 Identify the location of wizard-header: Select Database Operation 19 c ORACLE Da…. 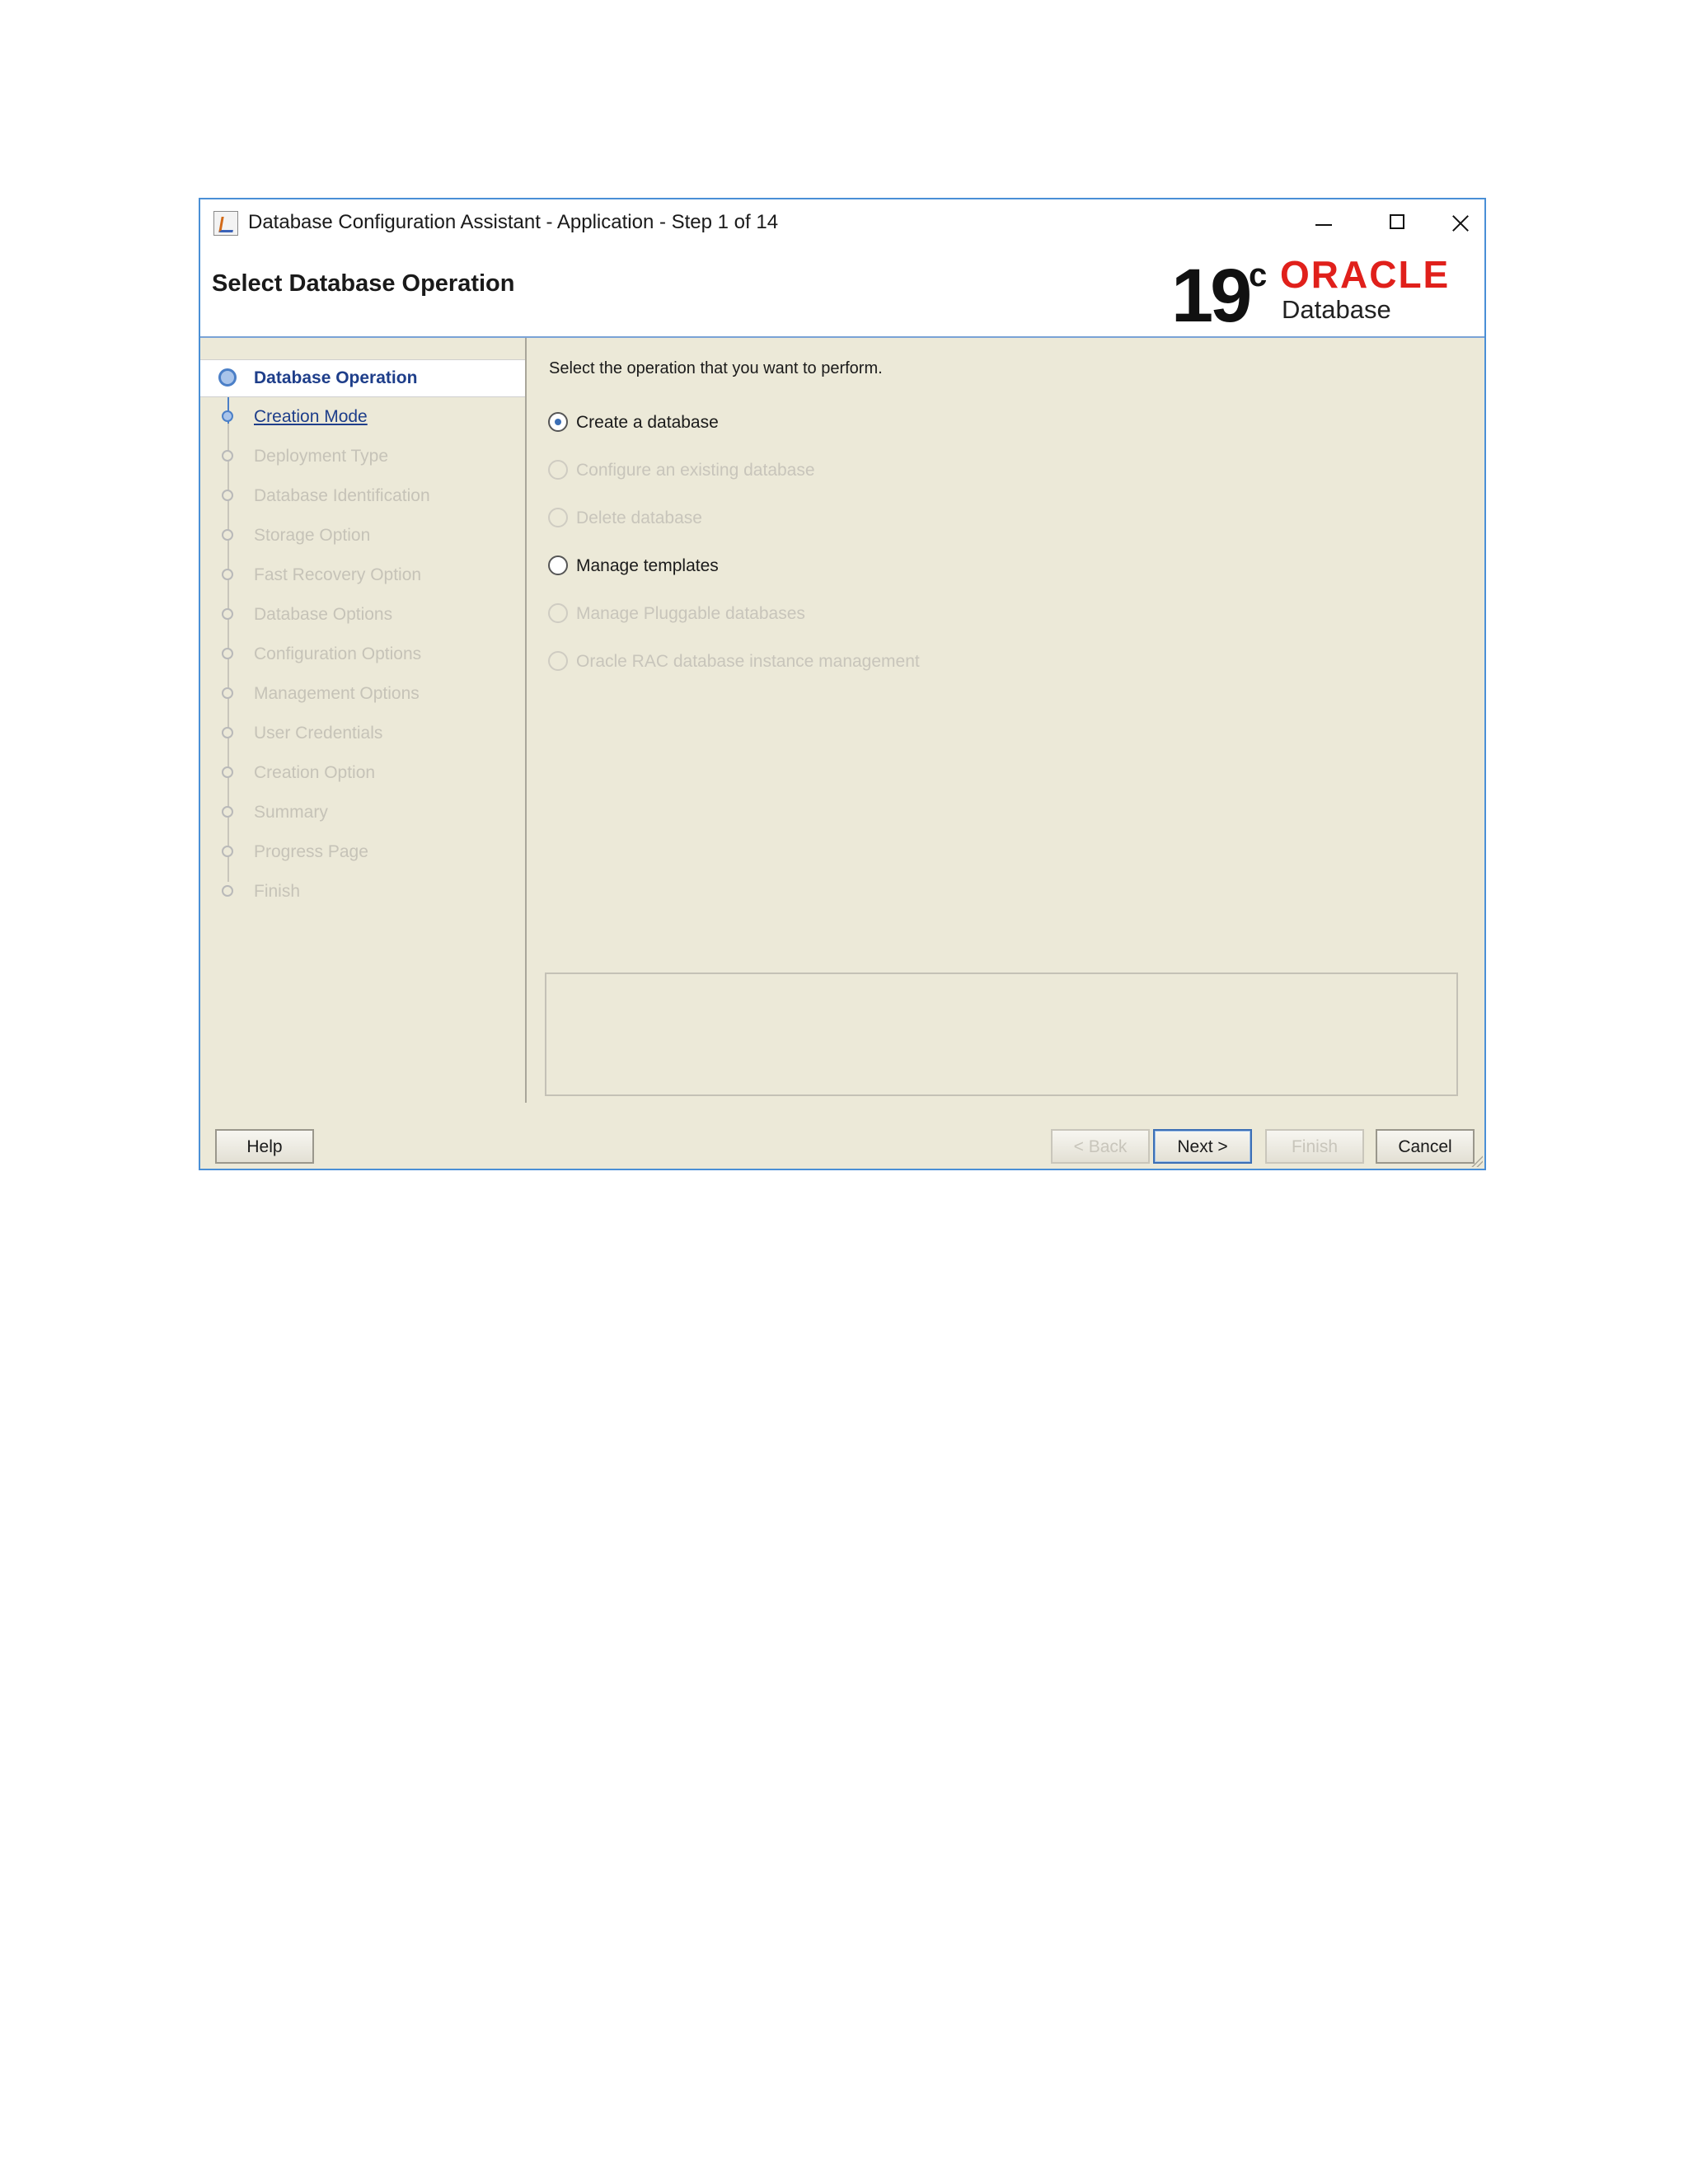
(842, 294).